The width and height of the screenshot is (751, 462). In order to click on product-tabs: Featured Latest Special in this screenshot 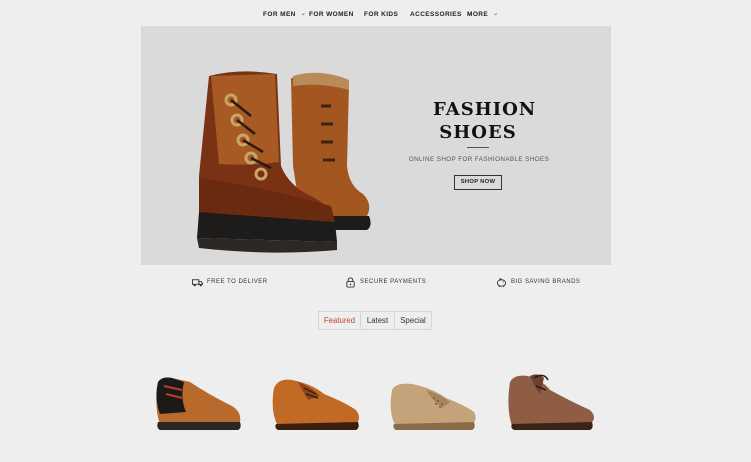, I will do `click(375, 320)`.